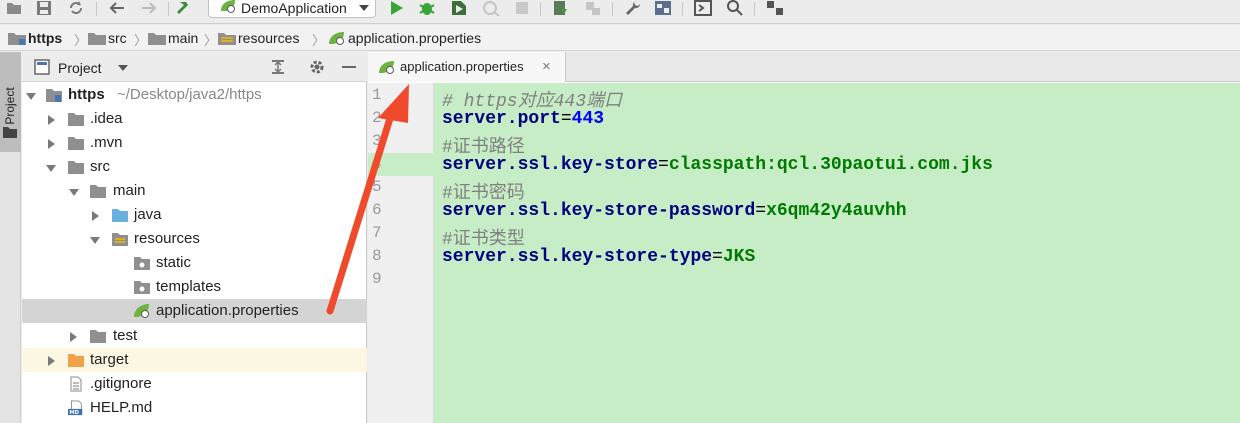  I want to click on editor-tab-bar: application.properties ×, so click(804, 67).